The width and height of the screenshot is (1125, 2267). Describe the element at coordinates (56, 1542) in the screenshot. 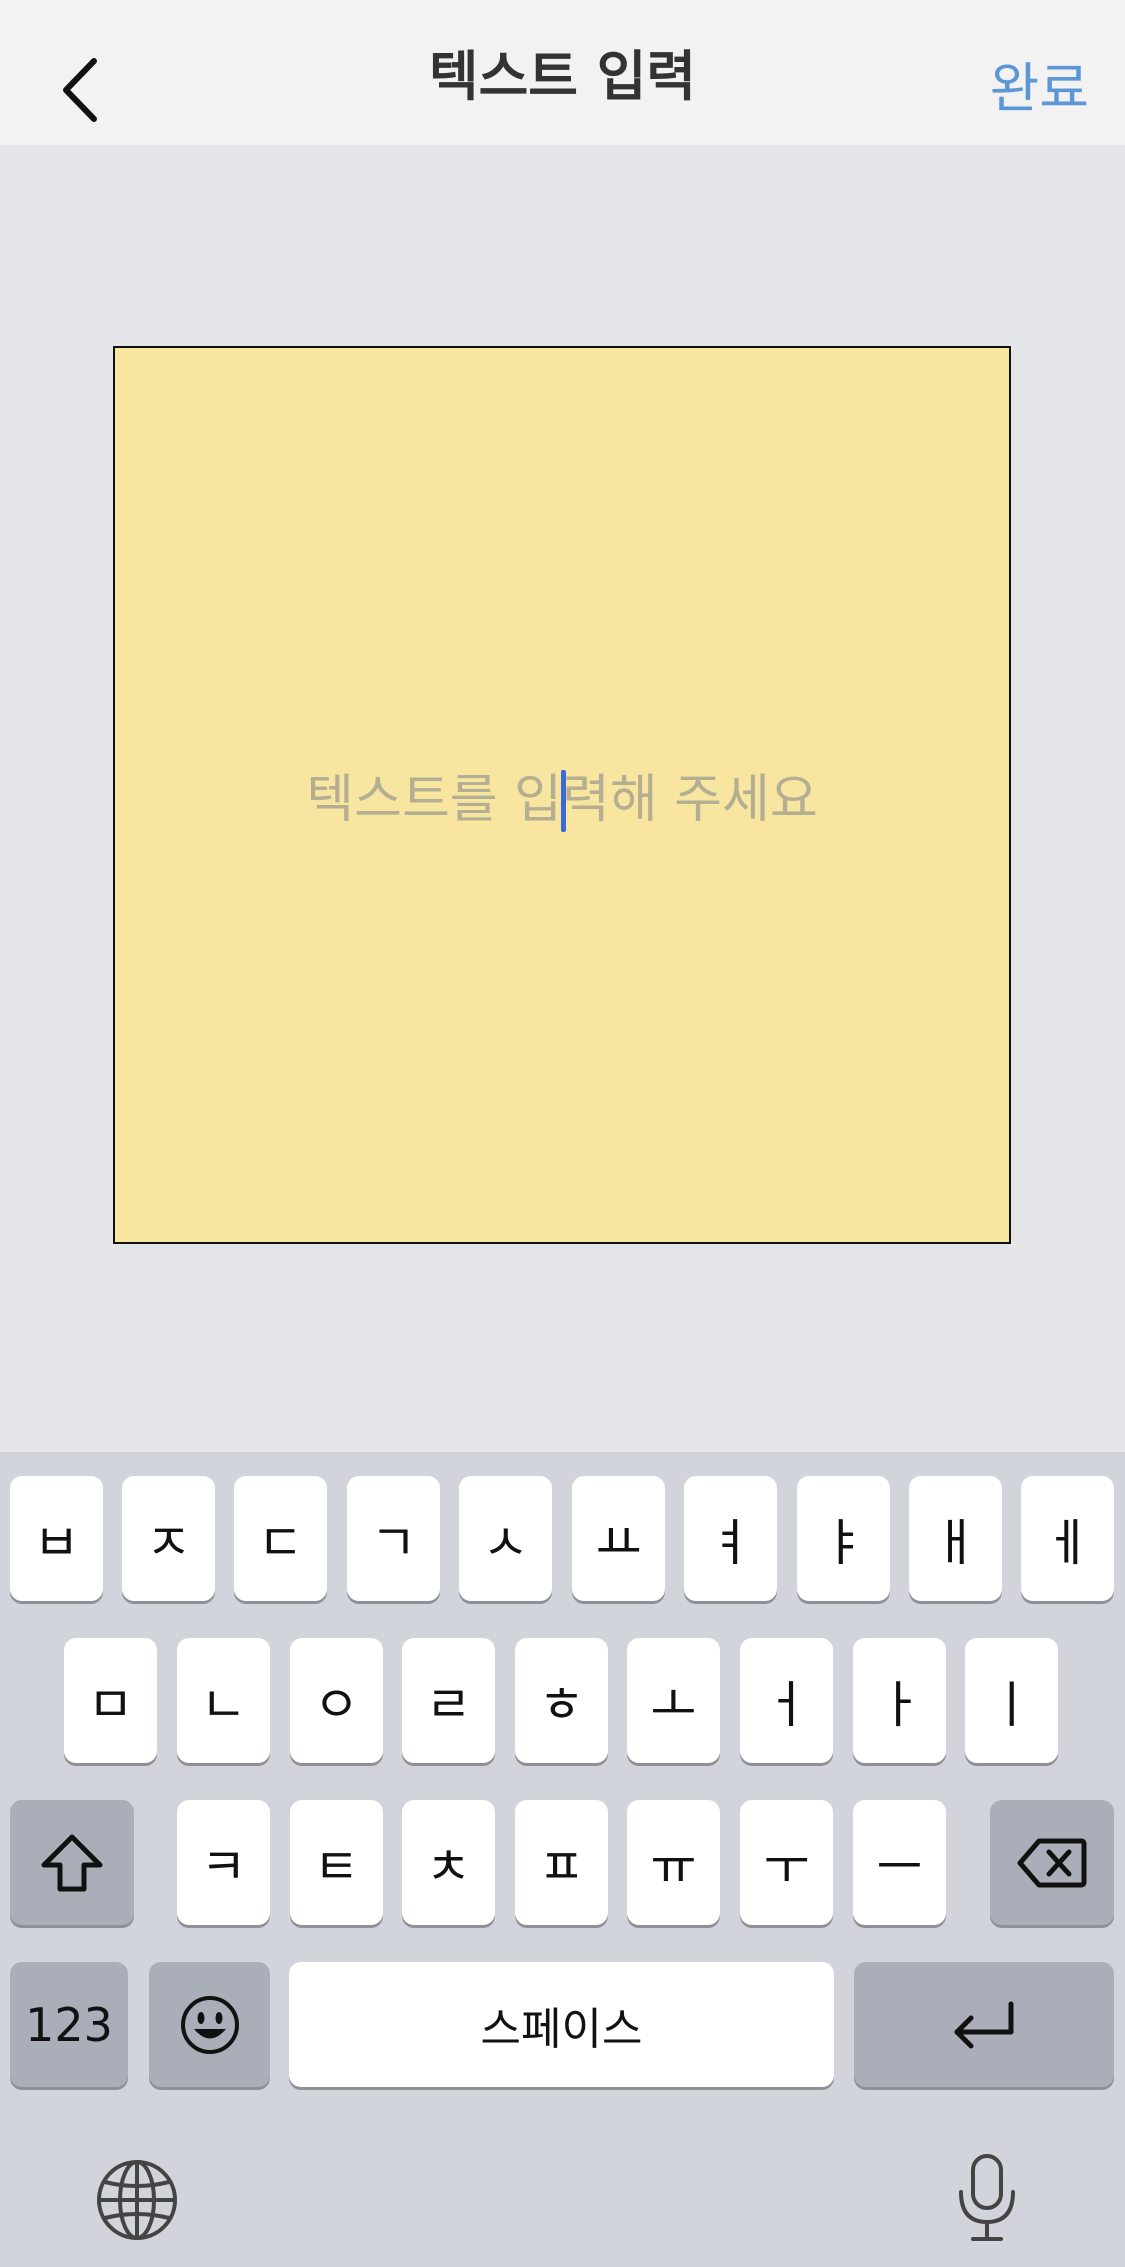

I see `key-label: ㅂ` at that location.